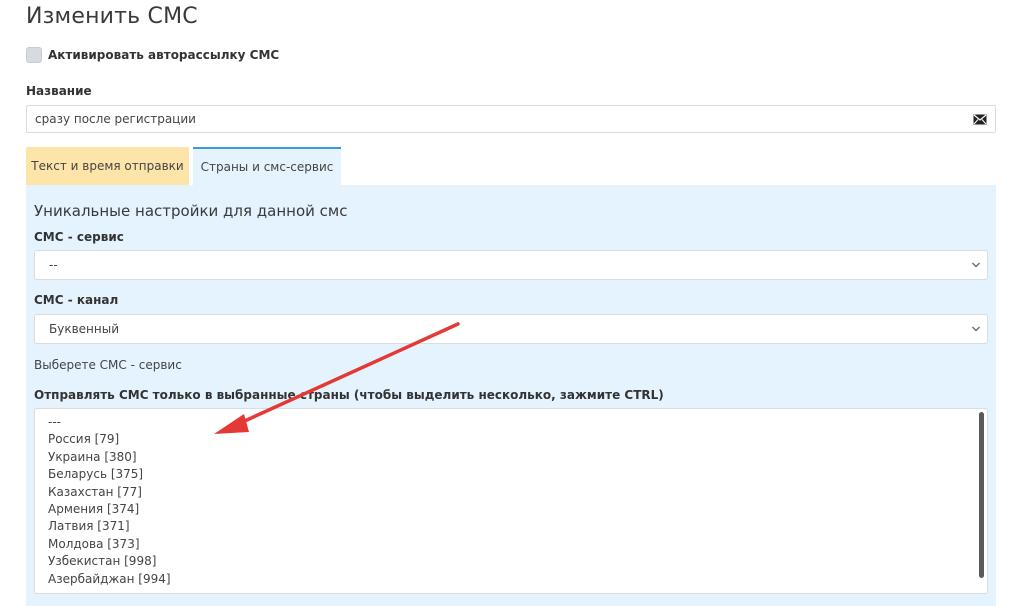  I want to click on sms-channel-value: Буквенный, so click(84, 329).